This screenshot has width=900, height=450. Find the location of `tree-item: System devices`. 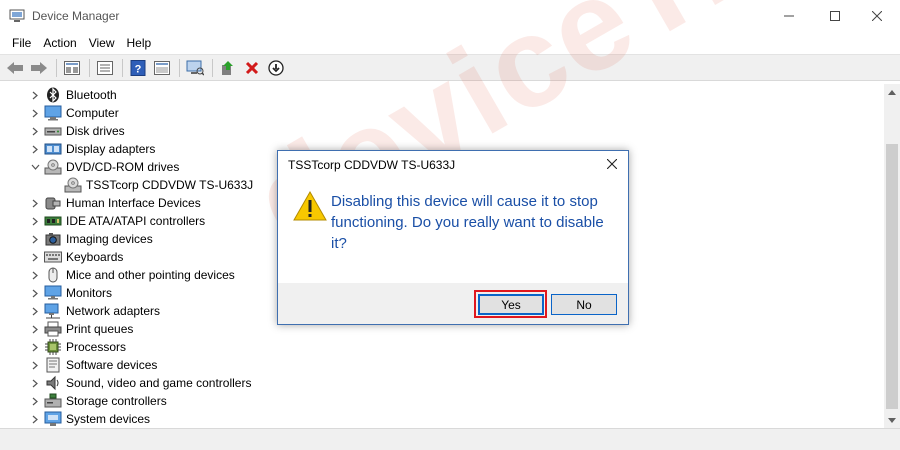

tree-item: System devices is located at coordinates (75, 419).